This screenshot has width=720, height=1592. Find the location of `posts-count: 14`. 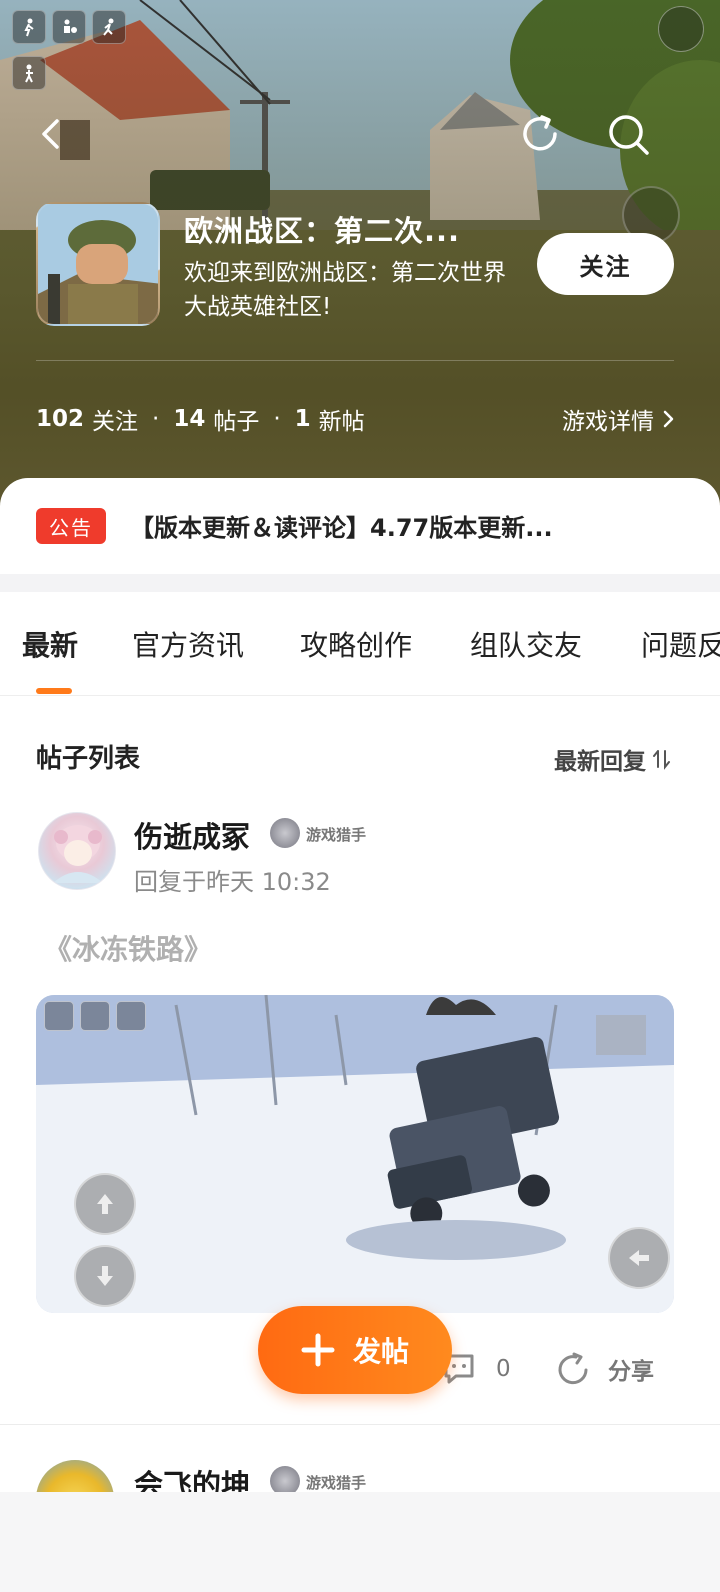

posts-count: 14 is located at coordinates (189, 419).